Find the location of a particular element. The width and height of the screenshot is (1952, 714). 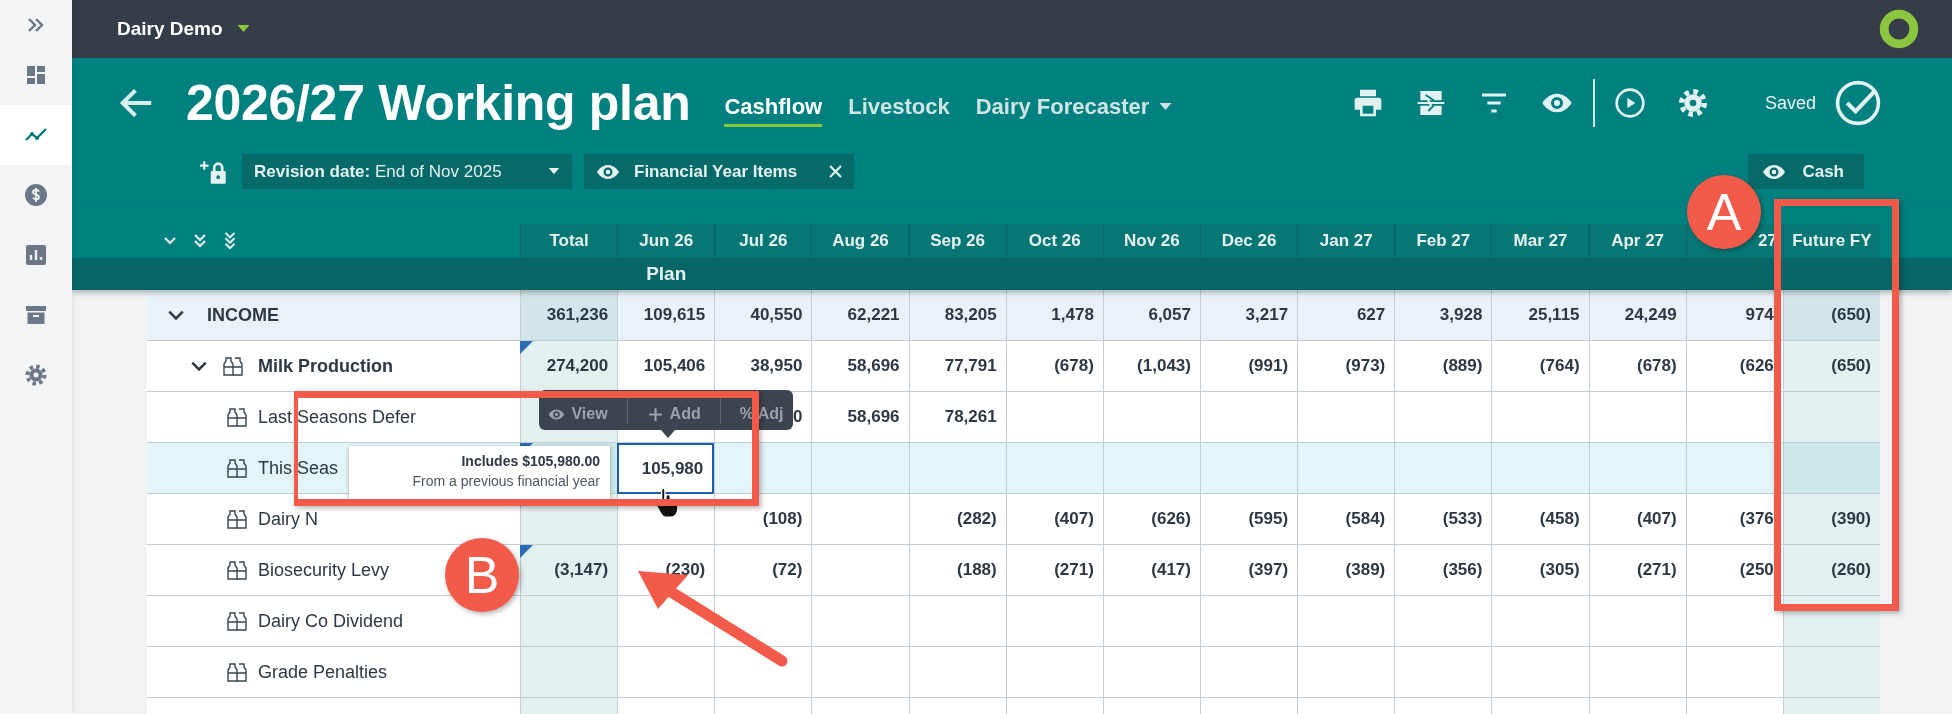

table-cell: 274,200 is located at coordinates (569, 366).